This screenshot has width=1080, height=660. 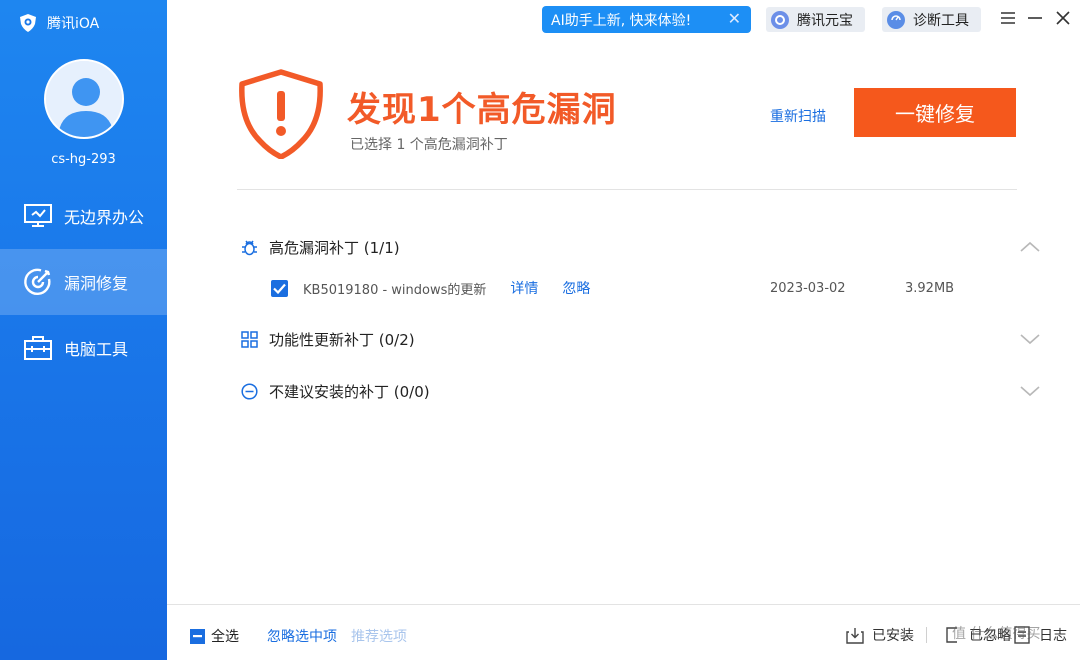 I want to click on one-click-fix-button: 一键修复, so click(x=935, y=112).